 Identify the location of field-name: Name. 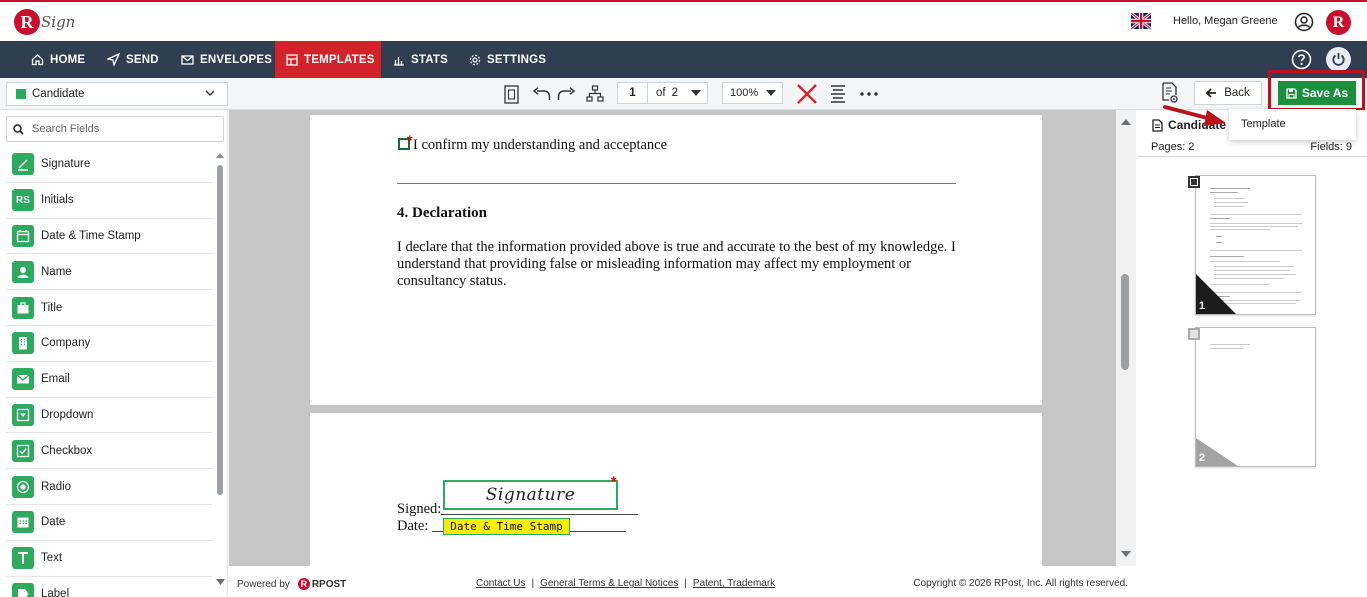
(109, 272).